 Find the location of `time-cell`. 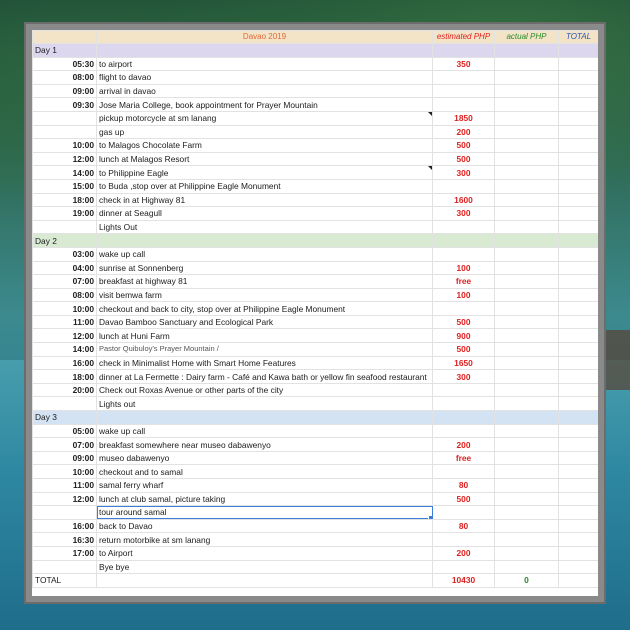

time-cell is located at coordinates (64, 404).